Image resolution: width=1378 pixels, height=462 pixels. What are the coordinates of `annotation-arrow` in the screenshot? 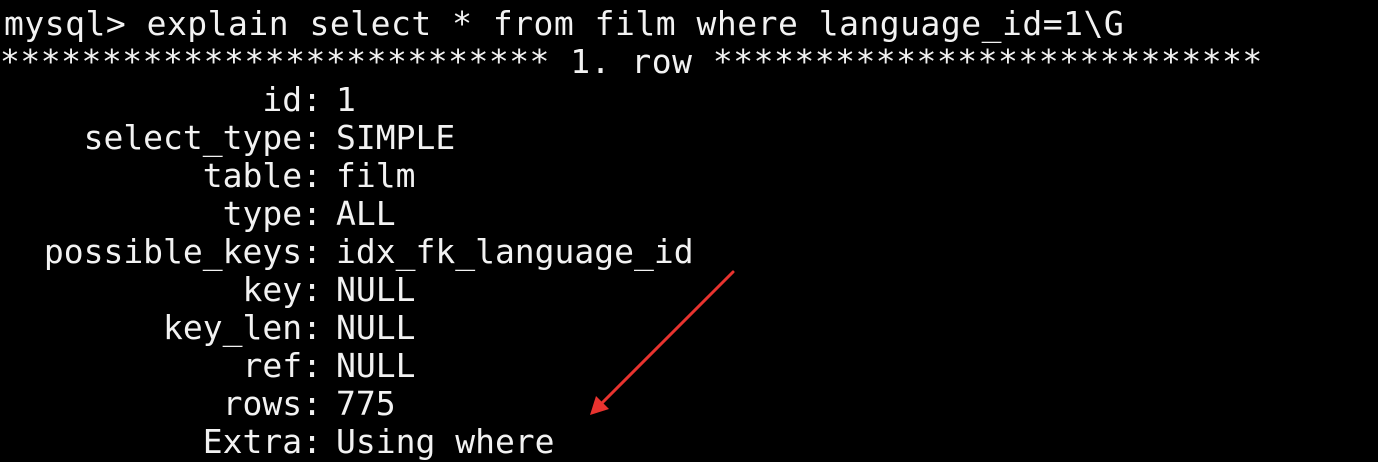 It's located at (662, 342).